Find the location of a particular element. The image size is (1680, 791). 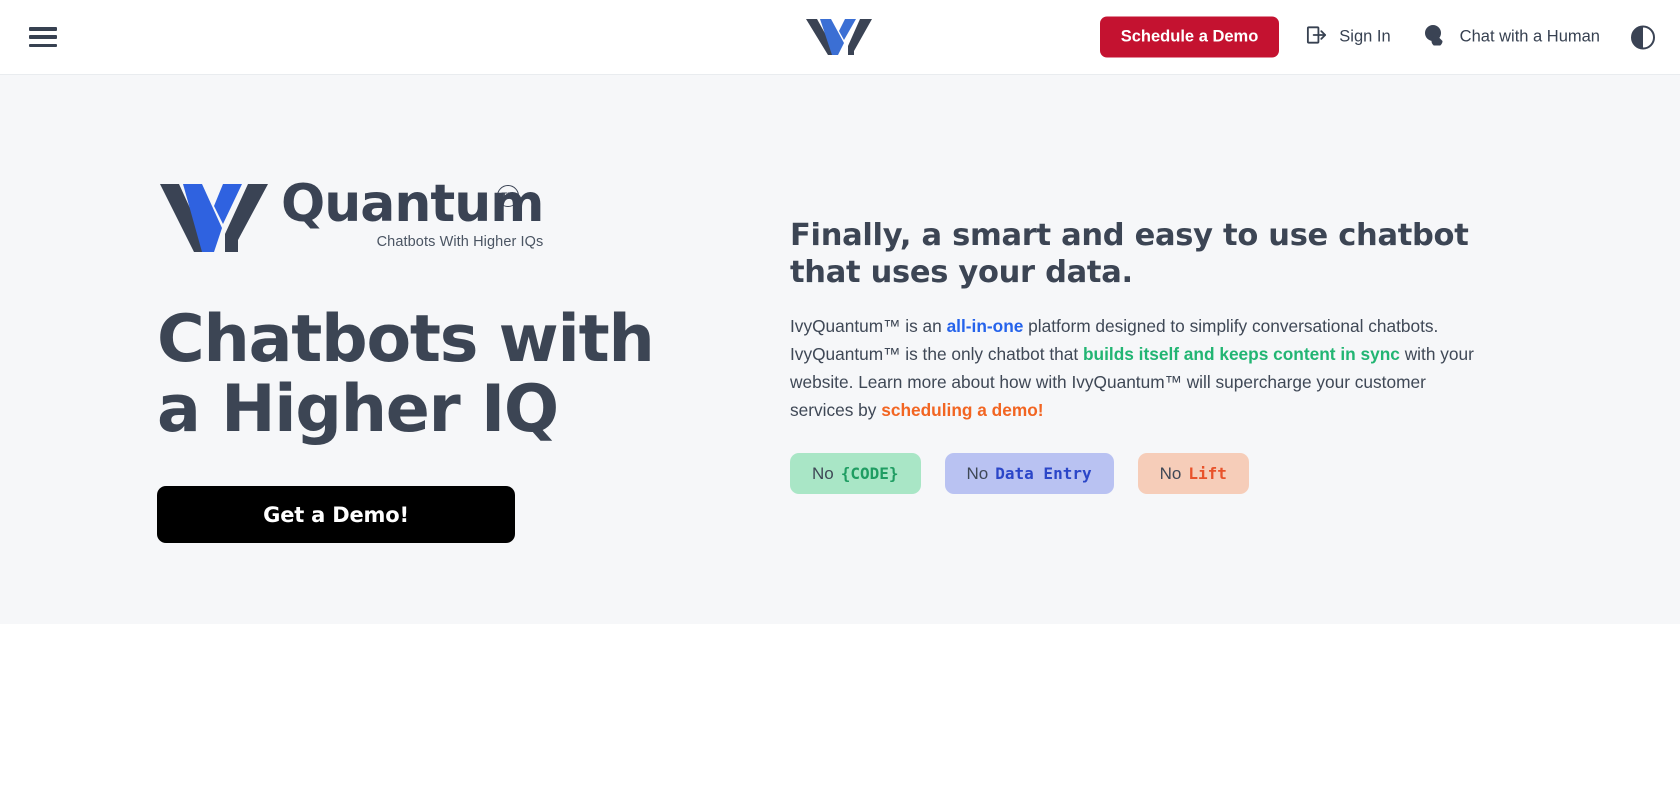

sign-in-arrow-icon is located at coordinates (1316, 37).